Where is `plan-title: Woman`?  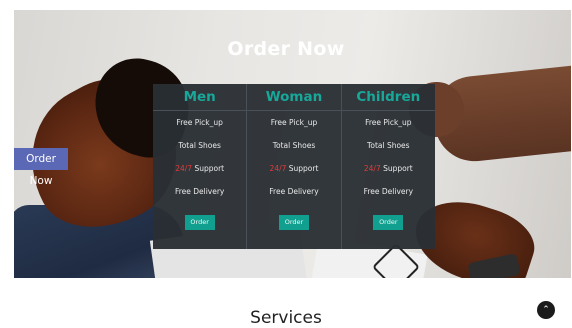 plan-title: Woman is located at coordinates (294, 97).